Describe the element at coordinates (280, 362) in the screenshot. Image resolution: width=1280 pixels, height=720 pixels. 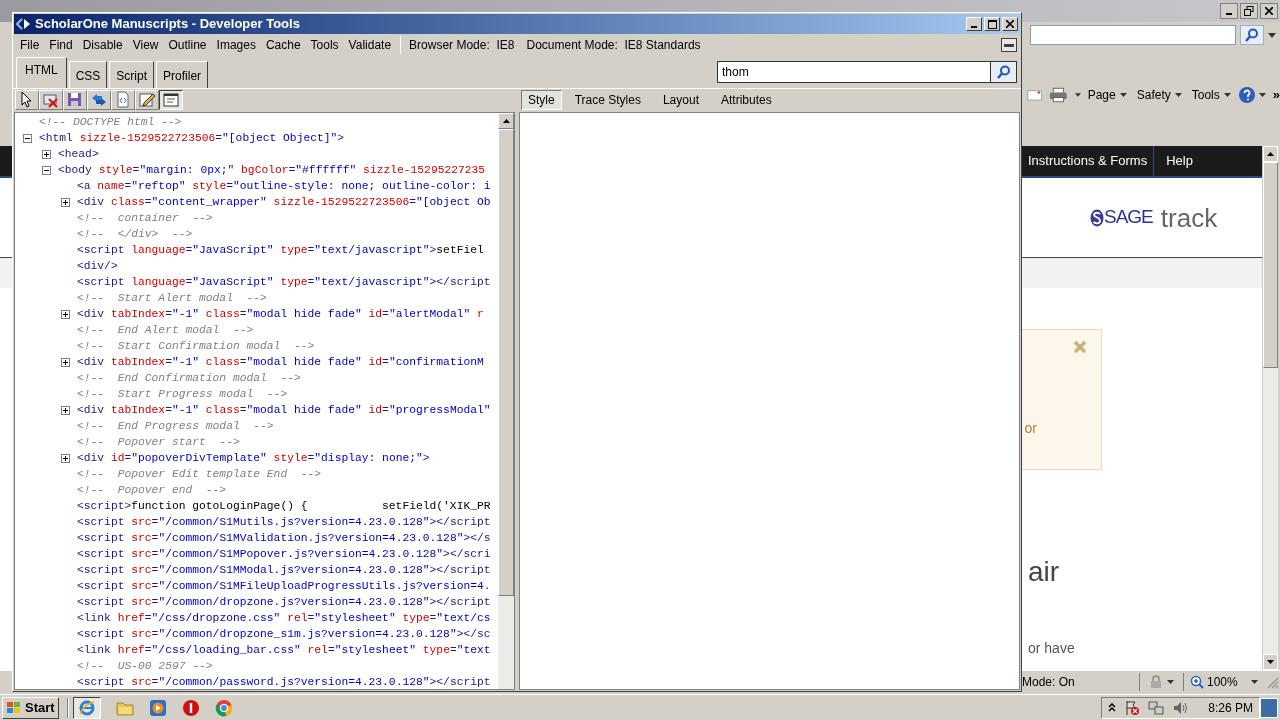
I see `markup-line: <div tabIndex="-1" class="modal hide fade" id="confirmationM` at that location.